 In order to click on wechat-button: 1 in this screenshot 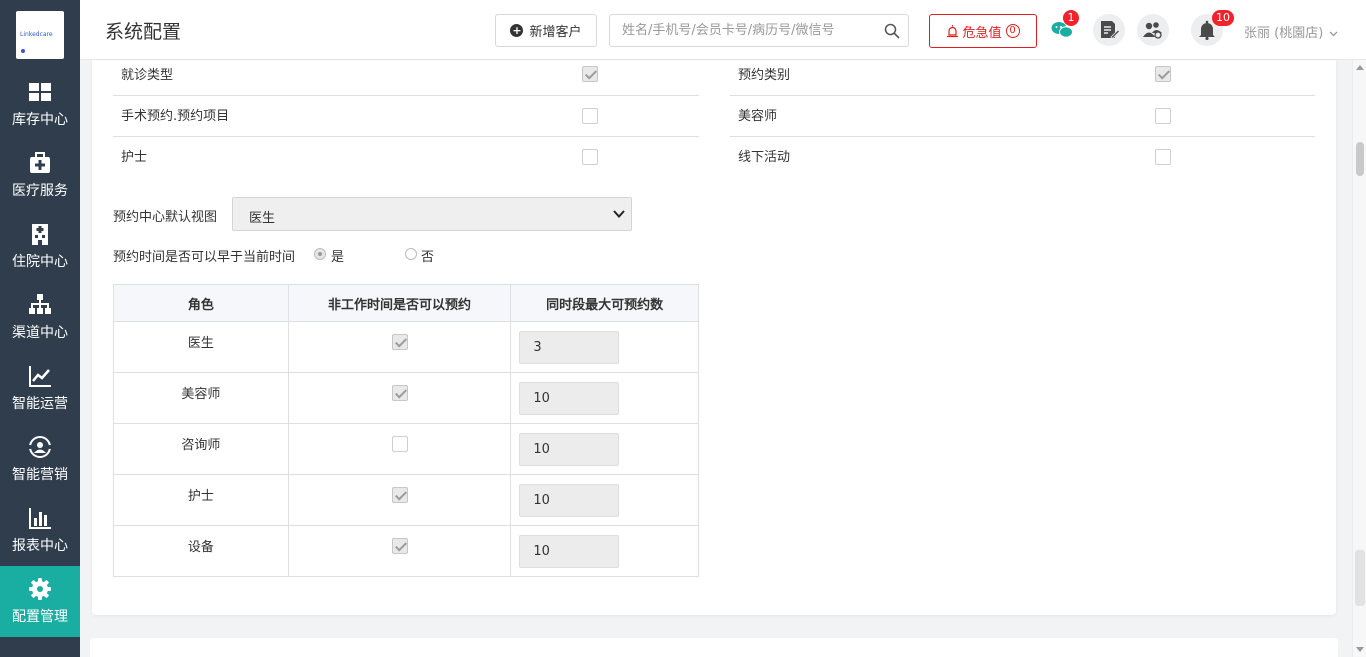, I will do `click(1062, 28)`.